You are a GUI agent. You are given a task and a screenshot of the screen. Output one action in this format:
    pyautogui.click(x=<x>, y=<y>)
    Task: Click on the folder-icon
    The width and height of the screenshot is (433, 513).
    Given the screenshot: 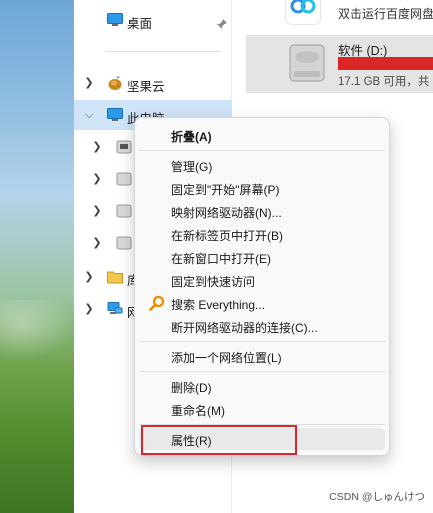 What is the action you would take?
    pyautogui.click(x=115, y=277)
    